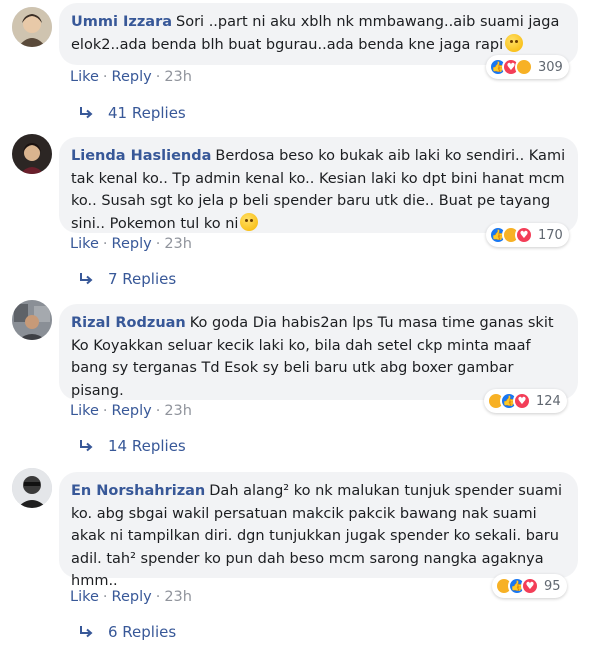 The width and height of the screenshot is (600, 648). I want to click on sad-icon, so click(524, 67).